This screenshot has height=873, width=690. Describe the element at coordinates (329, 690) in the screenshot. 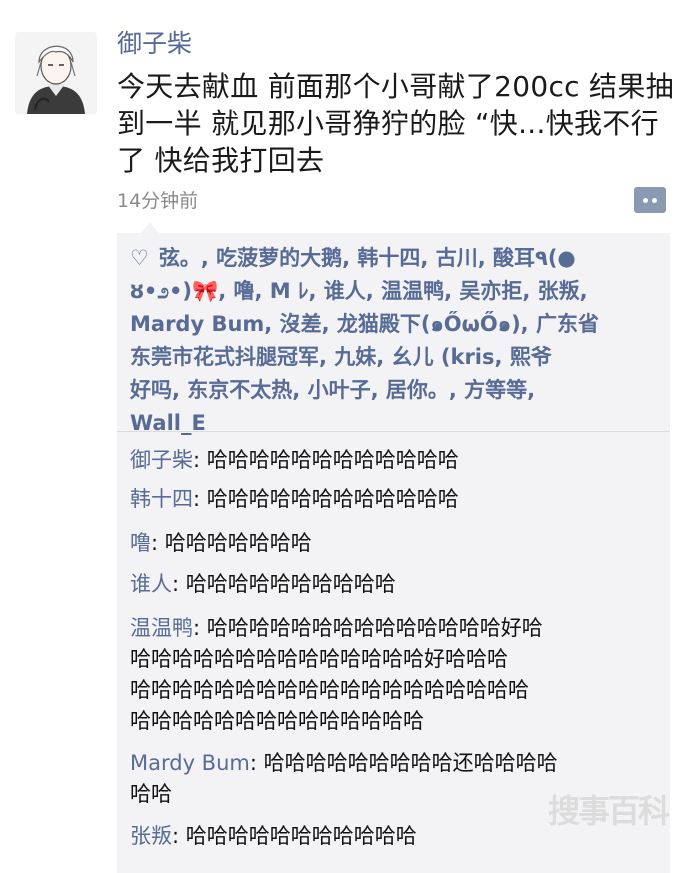

I see `comment-text: 哈哈哈哈哈哈哈哈哈哈哈哈哈哈哈哈哈哈哈` at that location.